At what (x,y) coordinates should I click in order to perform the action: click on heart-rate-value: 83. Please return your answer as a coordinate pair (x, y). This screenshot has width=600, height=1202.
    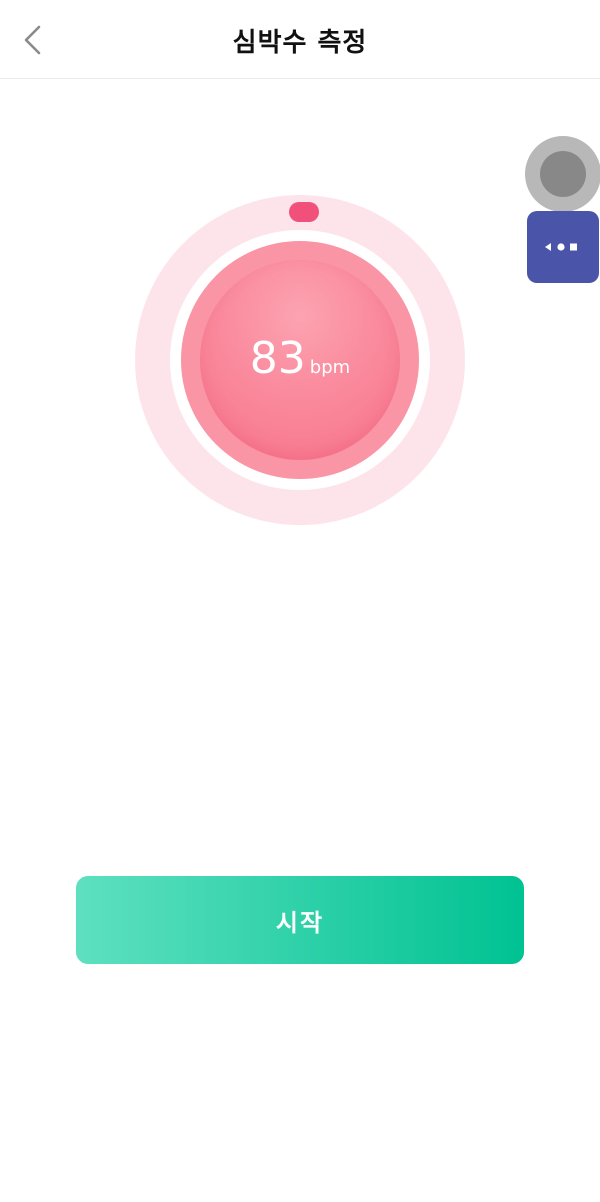
    Looking at the image, I should click on (277, 358).